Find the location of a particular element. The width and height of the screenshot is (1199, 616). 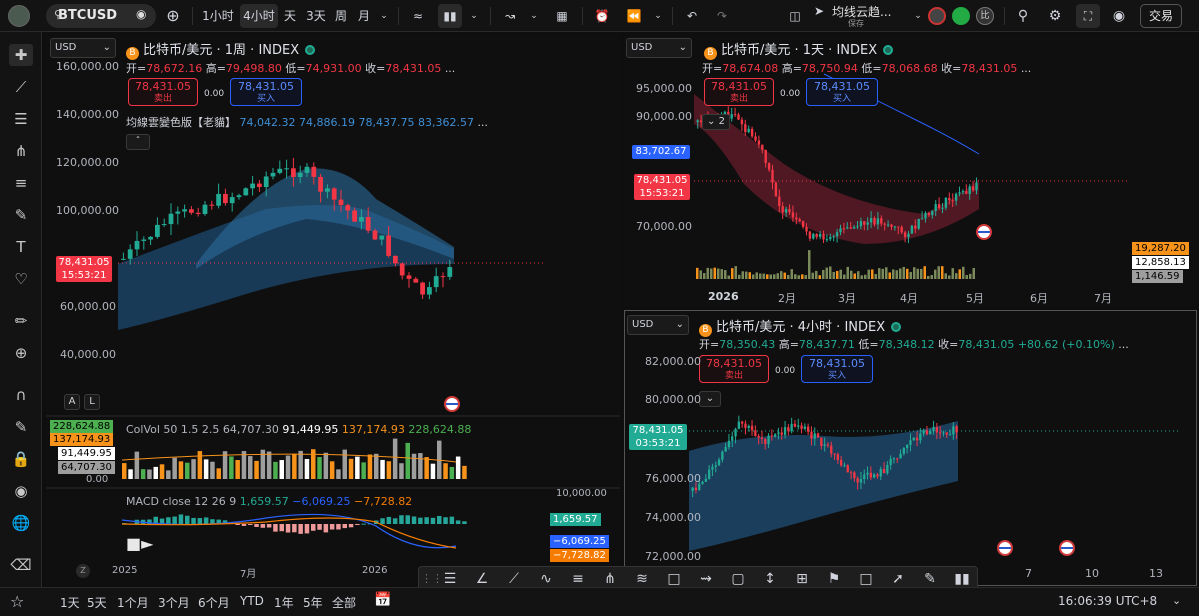

alert-icon: ⏰ is located at coordinates (602, 16).